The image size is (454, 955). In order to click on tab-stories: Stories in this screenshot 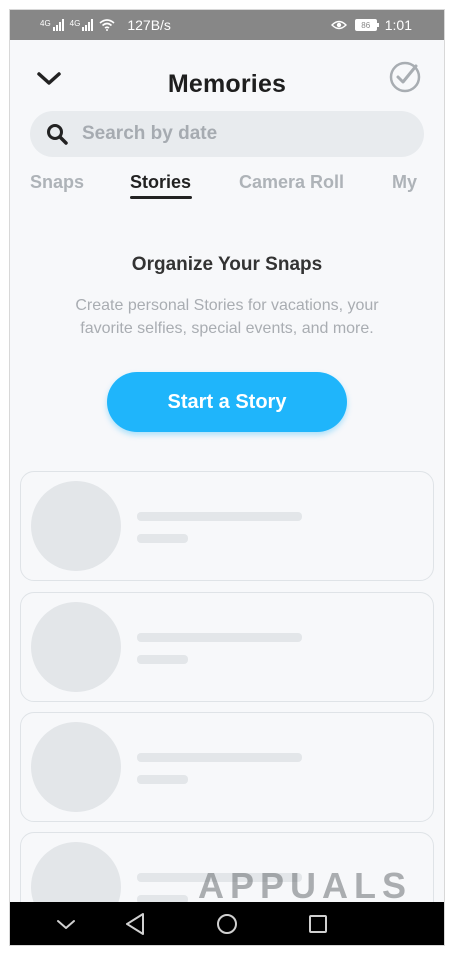, I will do `click(160, 182)`.